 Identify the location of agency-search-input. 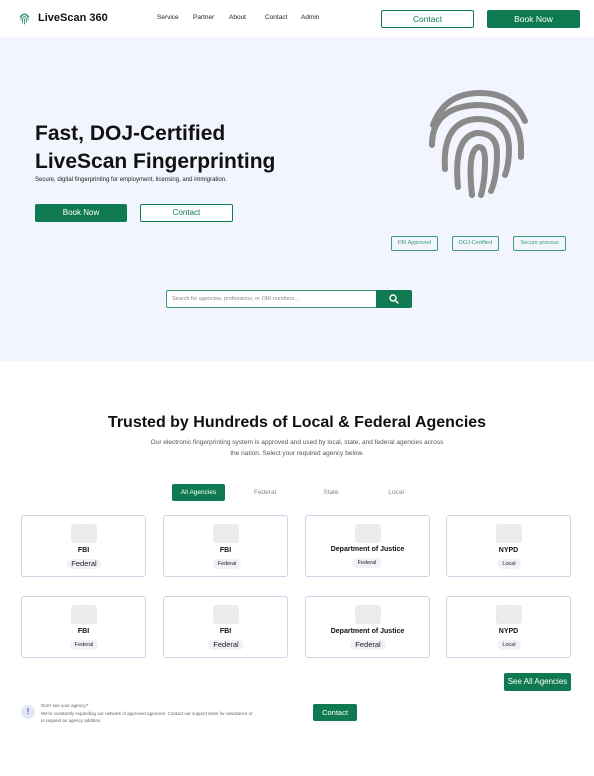
(271, 299).